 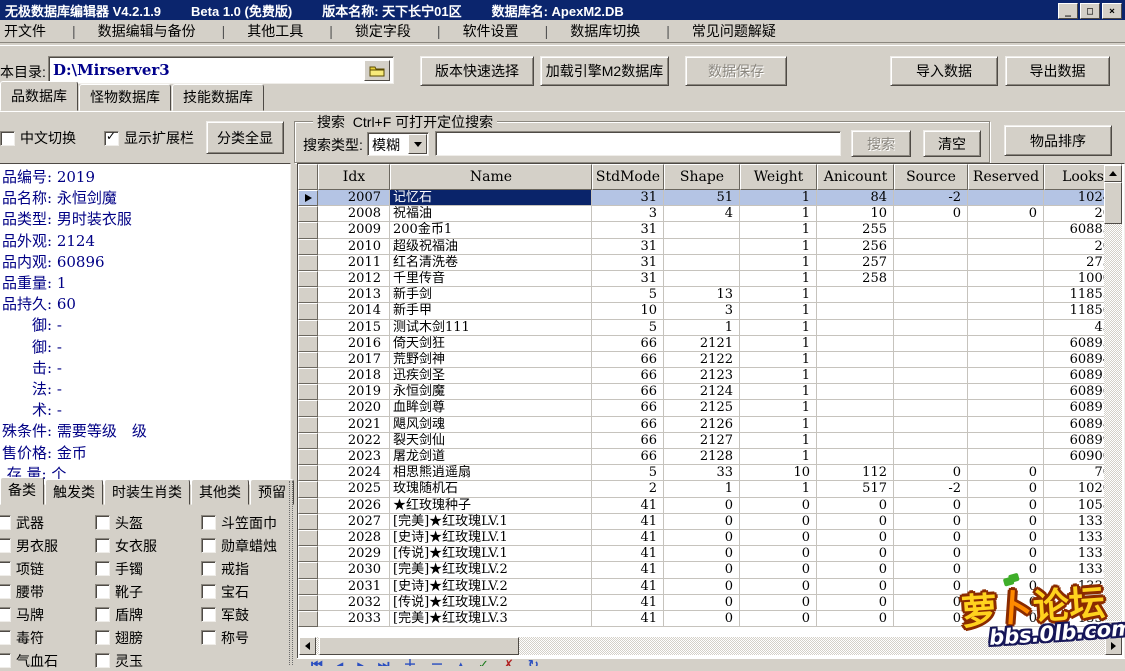 I want to click on maximize-button: □, so click(x=1090, y=11).